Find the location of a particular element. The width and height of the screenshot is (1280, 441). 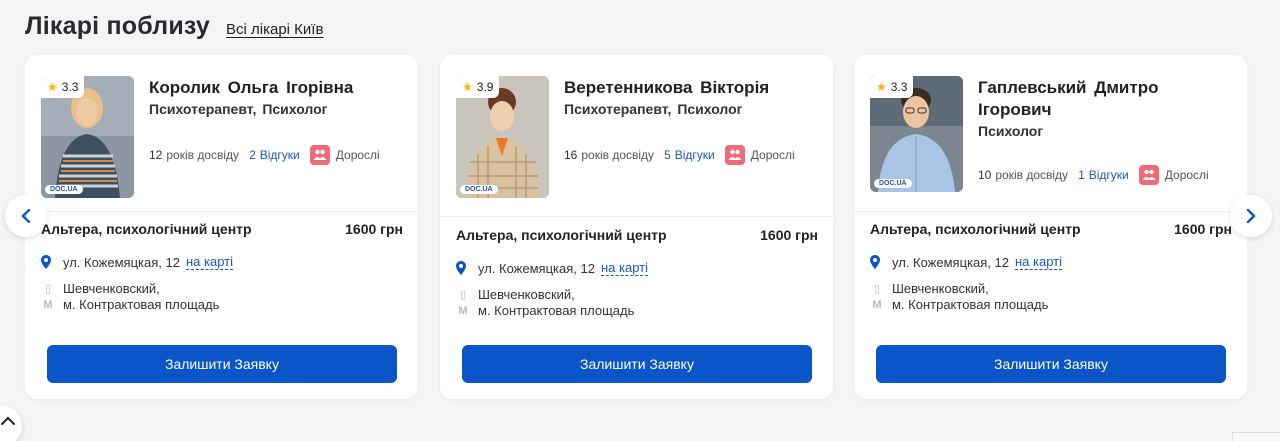

doctor-meta: 12 років досвіду 2 Відгуки Дорослі is located at coordinates (264, 155).